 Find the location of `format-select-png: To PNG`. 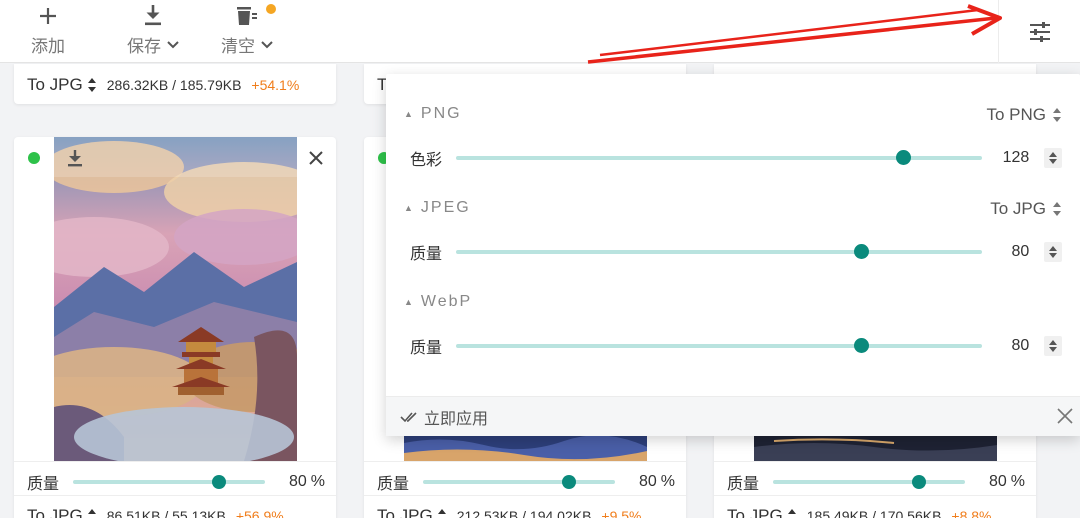

format-select-png: To PNG is located at coordinates (1024, 115).